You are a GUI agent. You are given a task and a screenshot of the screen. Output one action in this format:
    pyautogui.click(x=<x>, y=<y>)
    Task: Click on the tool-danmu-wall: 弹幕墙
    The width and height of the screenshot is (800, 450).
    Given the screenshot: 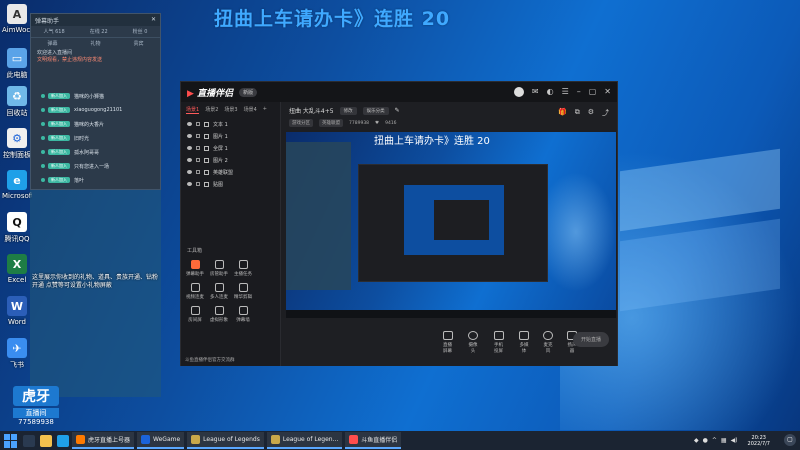 What is the action you would take?
    pyautogui.click(x=243, y=314)
    